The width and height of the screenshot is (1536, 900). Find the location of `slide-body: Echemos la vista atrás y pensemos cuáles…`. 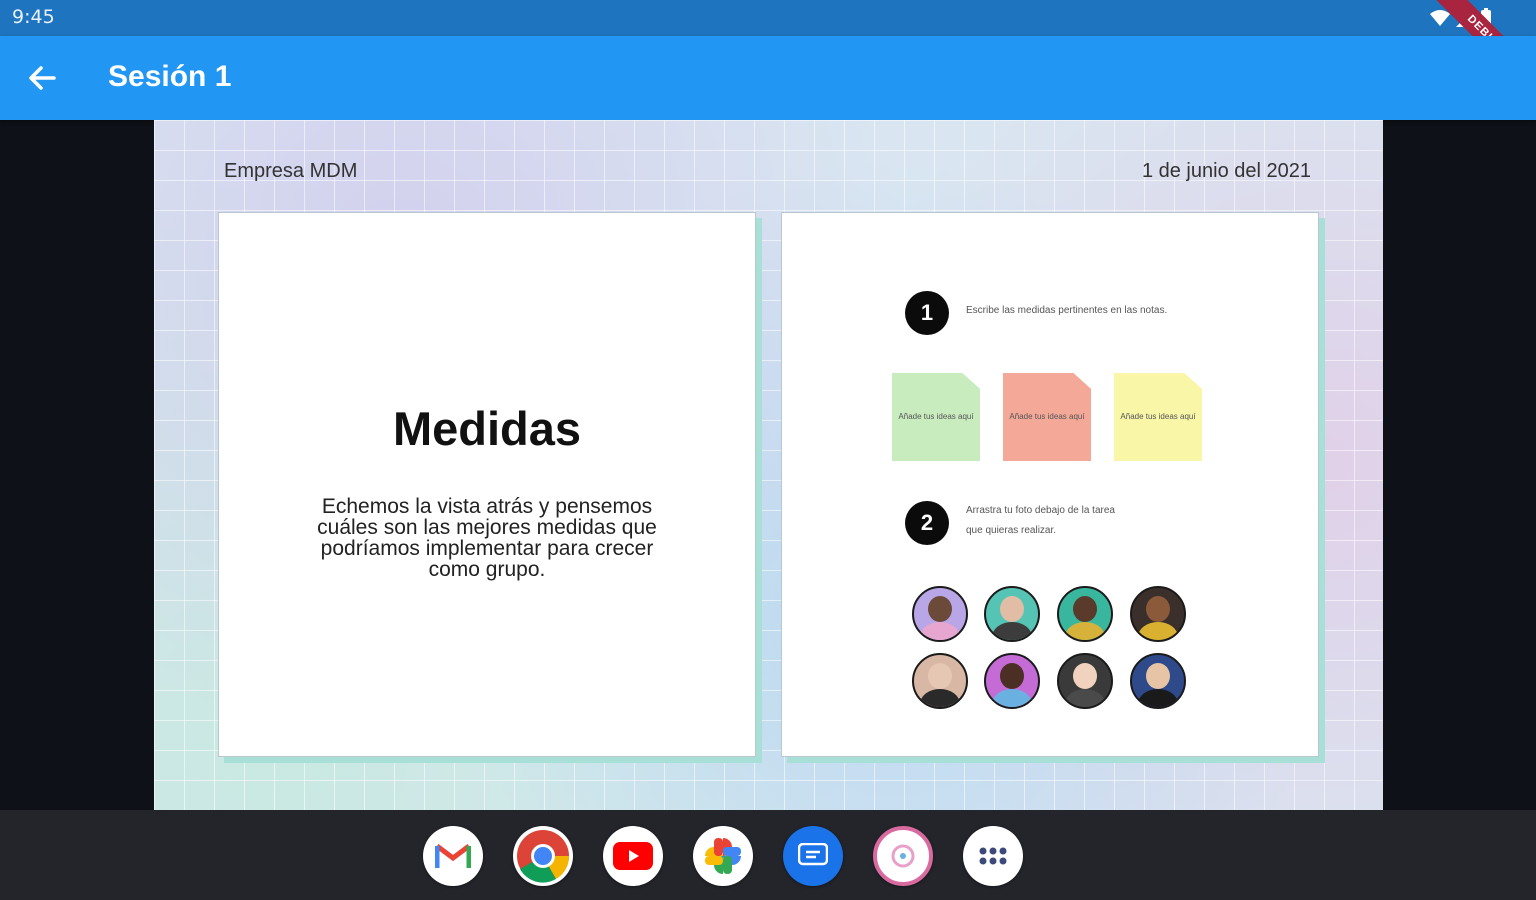

slide-body: Echemos la vista atrás y pensemos cuáles… is located at coordinates (487, 538).